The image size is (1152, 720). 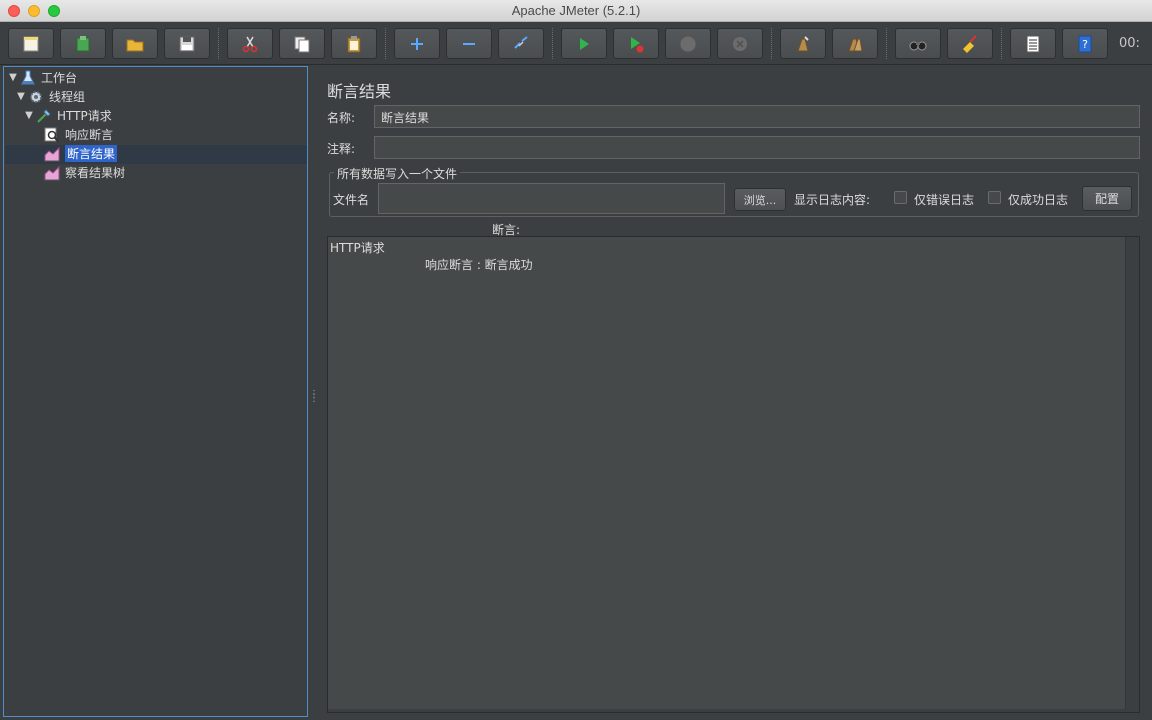 What do you see at coordinates (341, 118) in the screenshot?
I see `name-label: 名称:` at bounding box center [341, 118].